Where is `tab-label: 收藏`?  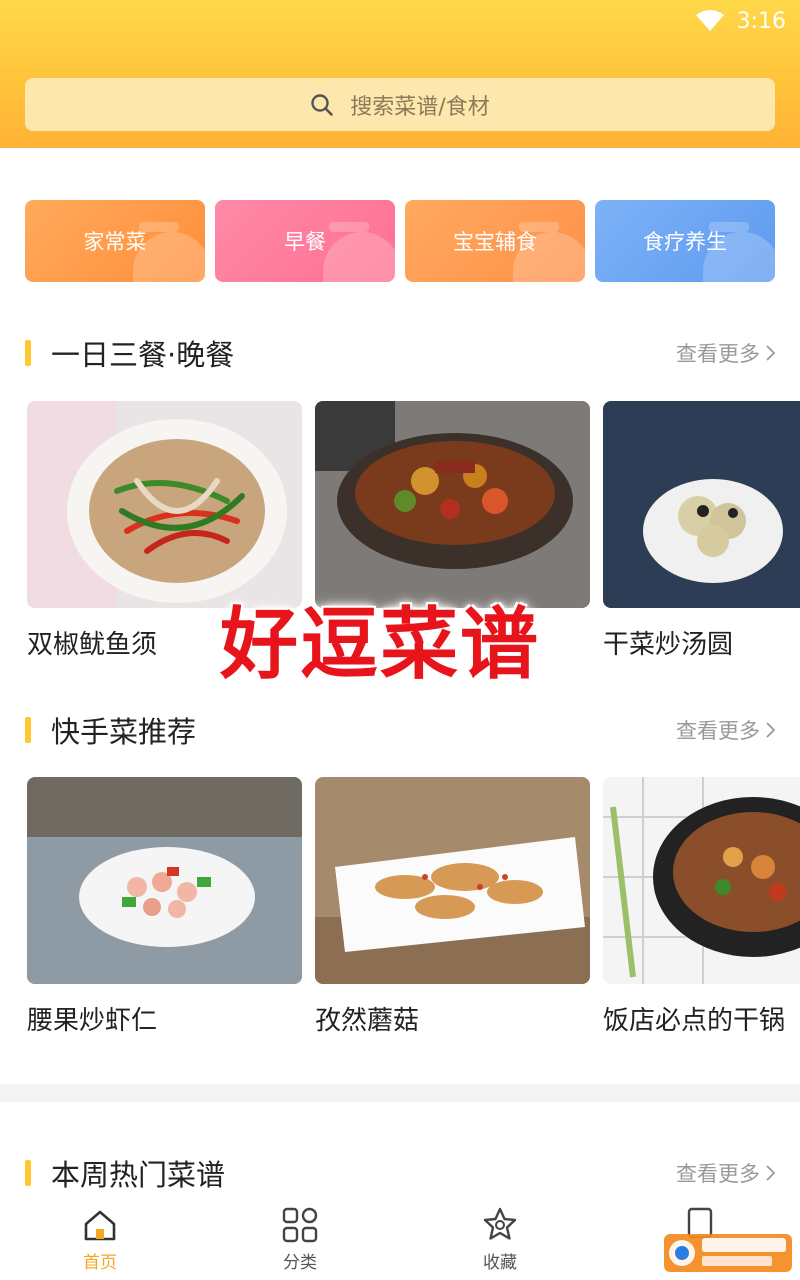
tab-label: 收藏 is located at coordinates (500, 1263).